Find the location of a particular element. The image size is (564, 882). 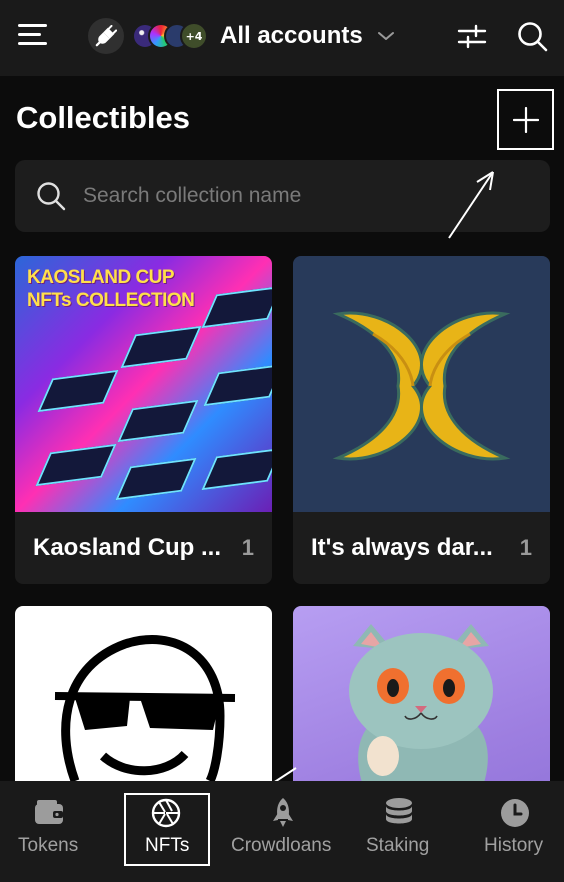

wallet-icon is located at coordinates (49, 812).